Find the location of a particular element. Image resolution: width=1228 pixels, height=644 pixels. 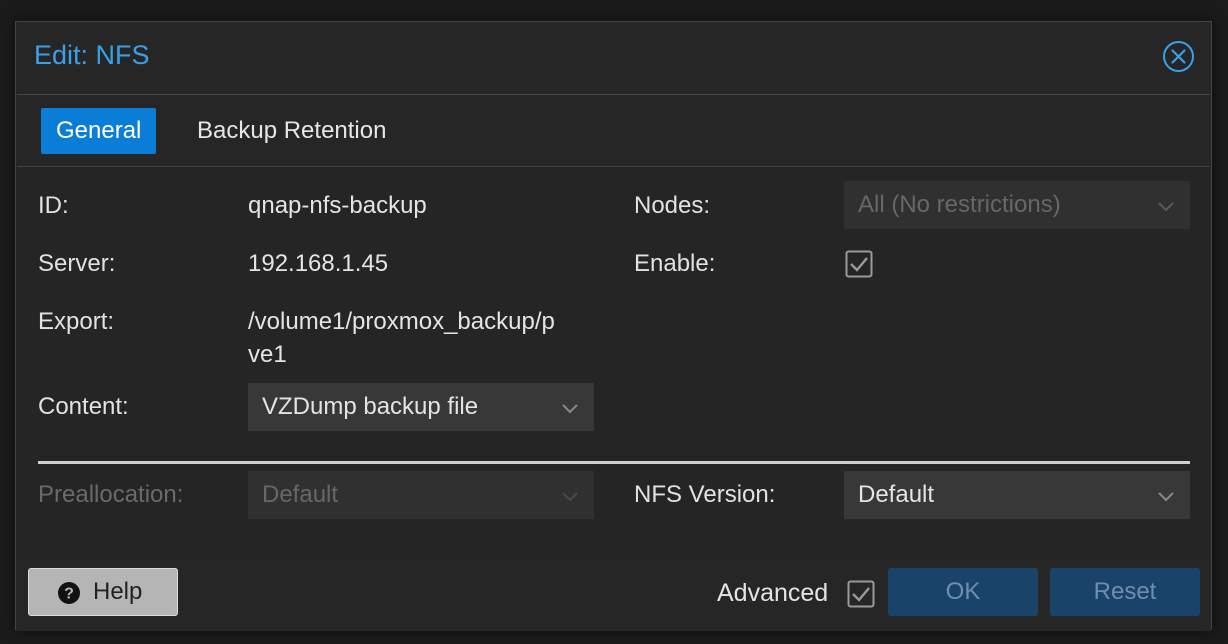

server-value: 192.168.1.45 is located at coordinates (318, 263).